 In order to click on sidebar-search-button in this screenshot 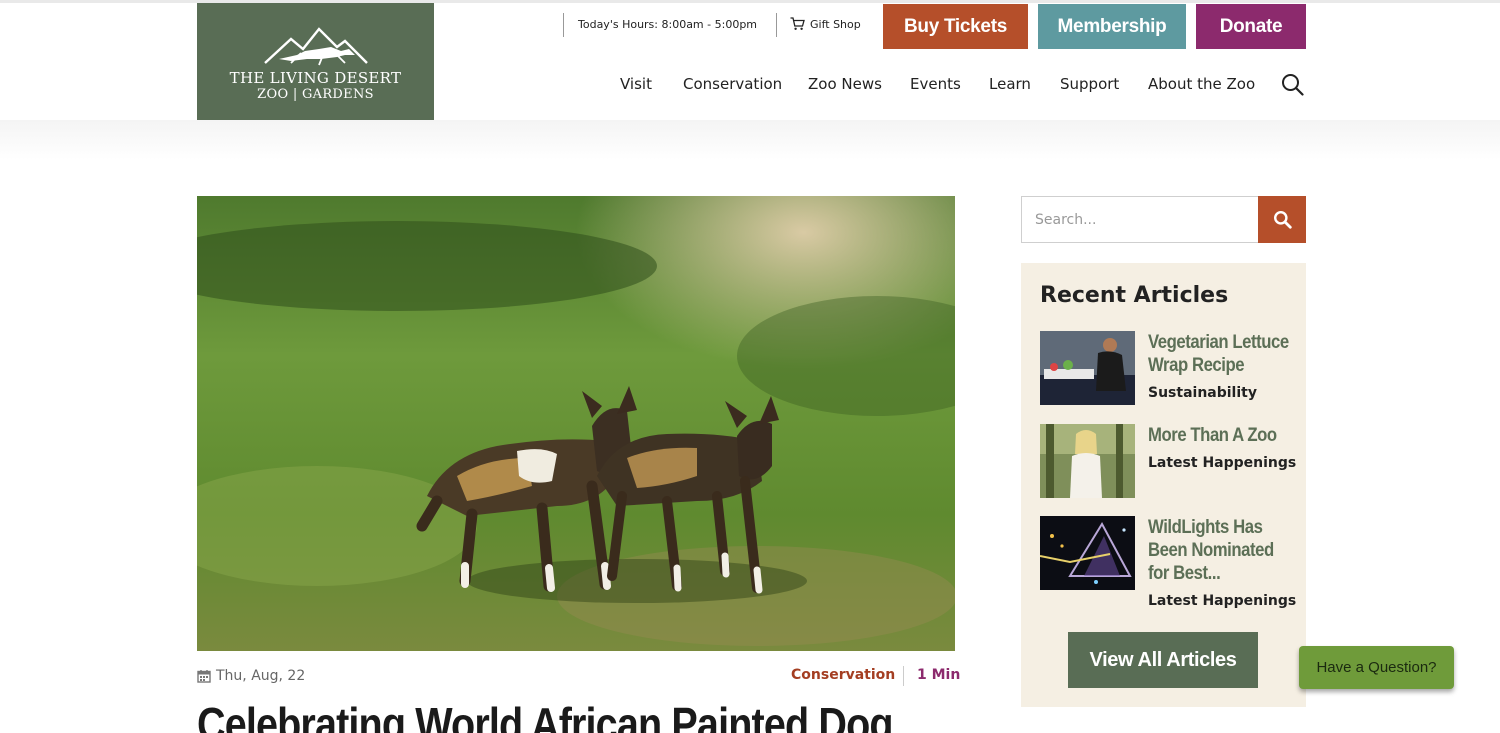, I will do `click(1282, 219)`.